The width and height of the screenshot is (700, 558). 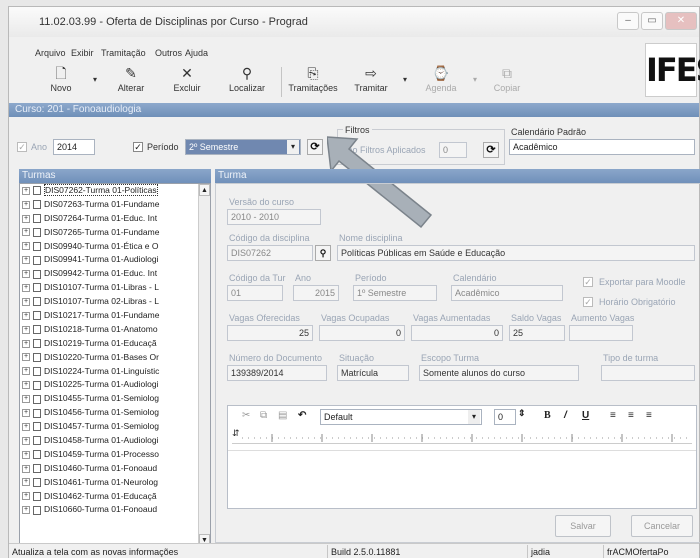 What do you see at coordinates (583, 526) in the screenshot?
I see `salvar-button: Salvar` at bounding box center [583, 526].